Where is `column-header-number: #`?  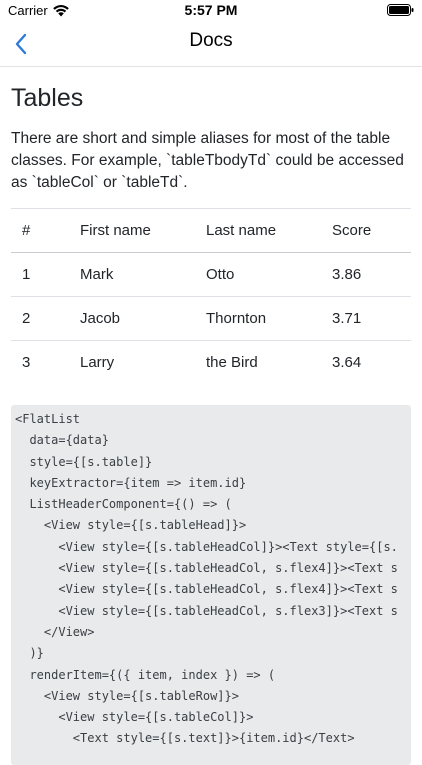 column-header-number: # is located at coordinates (40, 230).